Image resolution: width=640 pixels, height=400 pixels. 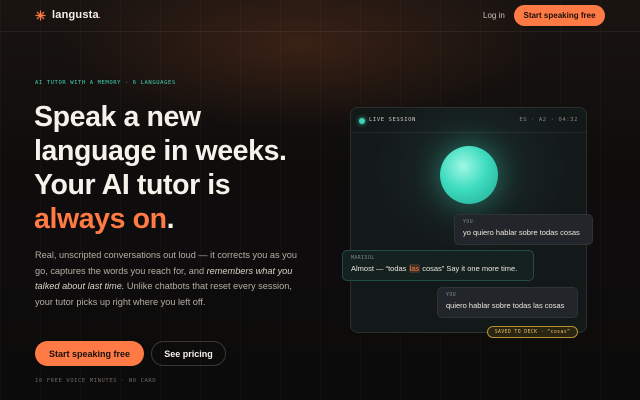 I want to click on message-text-before: Almost — “todas, so click(x=380, y=268).